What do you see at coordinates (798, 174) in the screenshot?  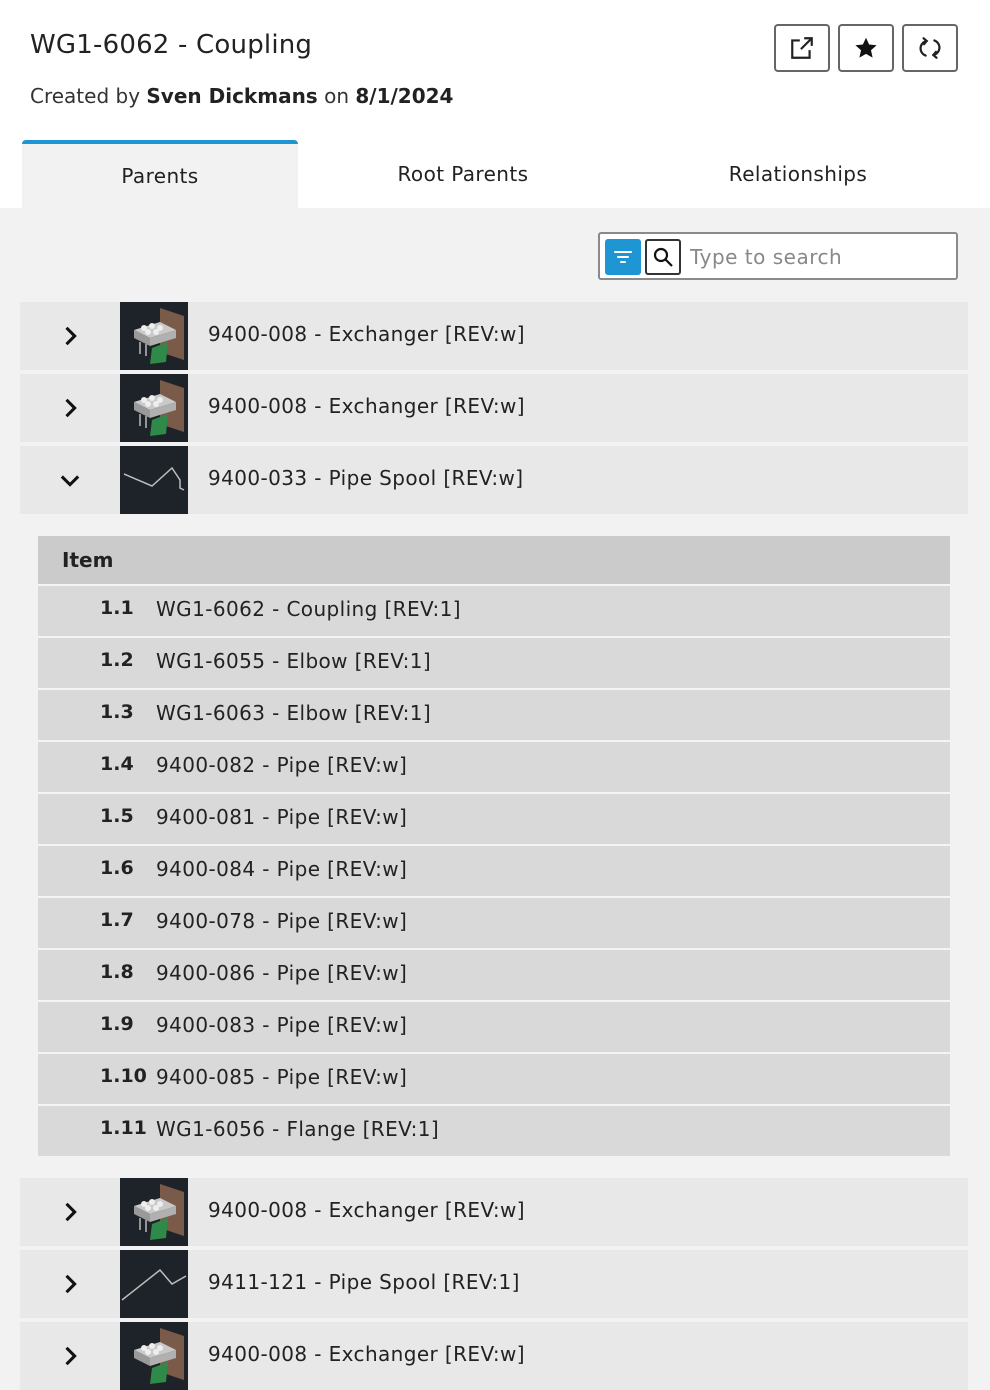 I see `tab-relationships: Relationships` at bounding box center [798, 174].